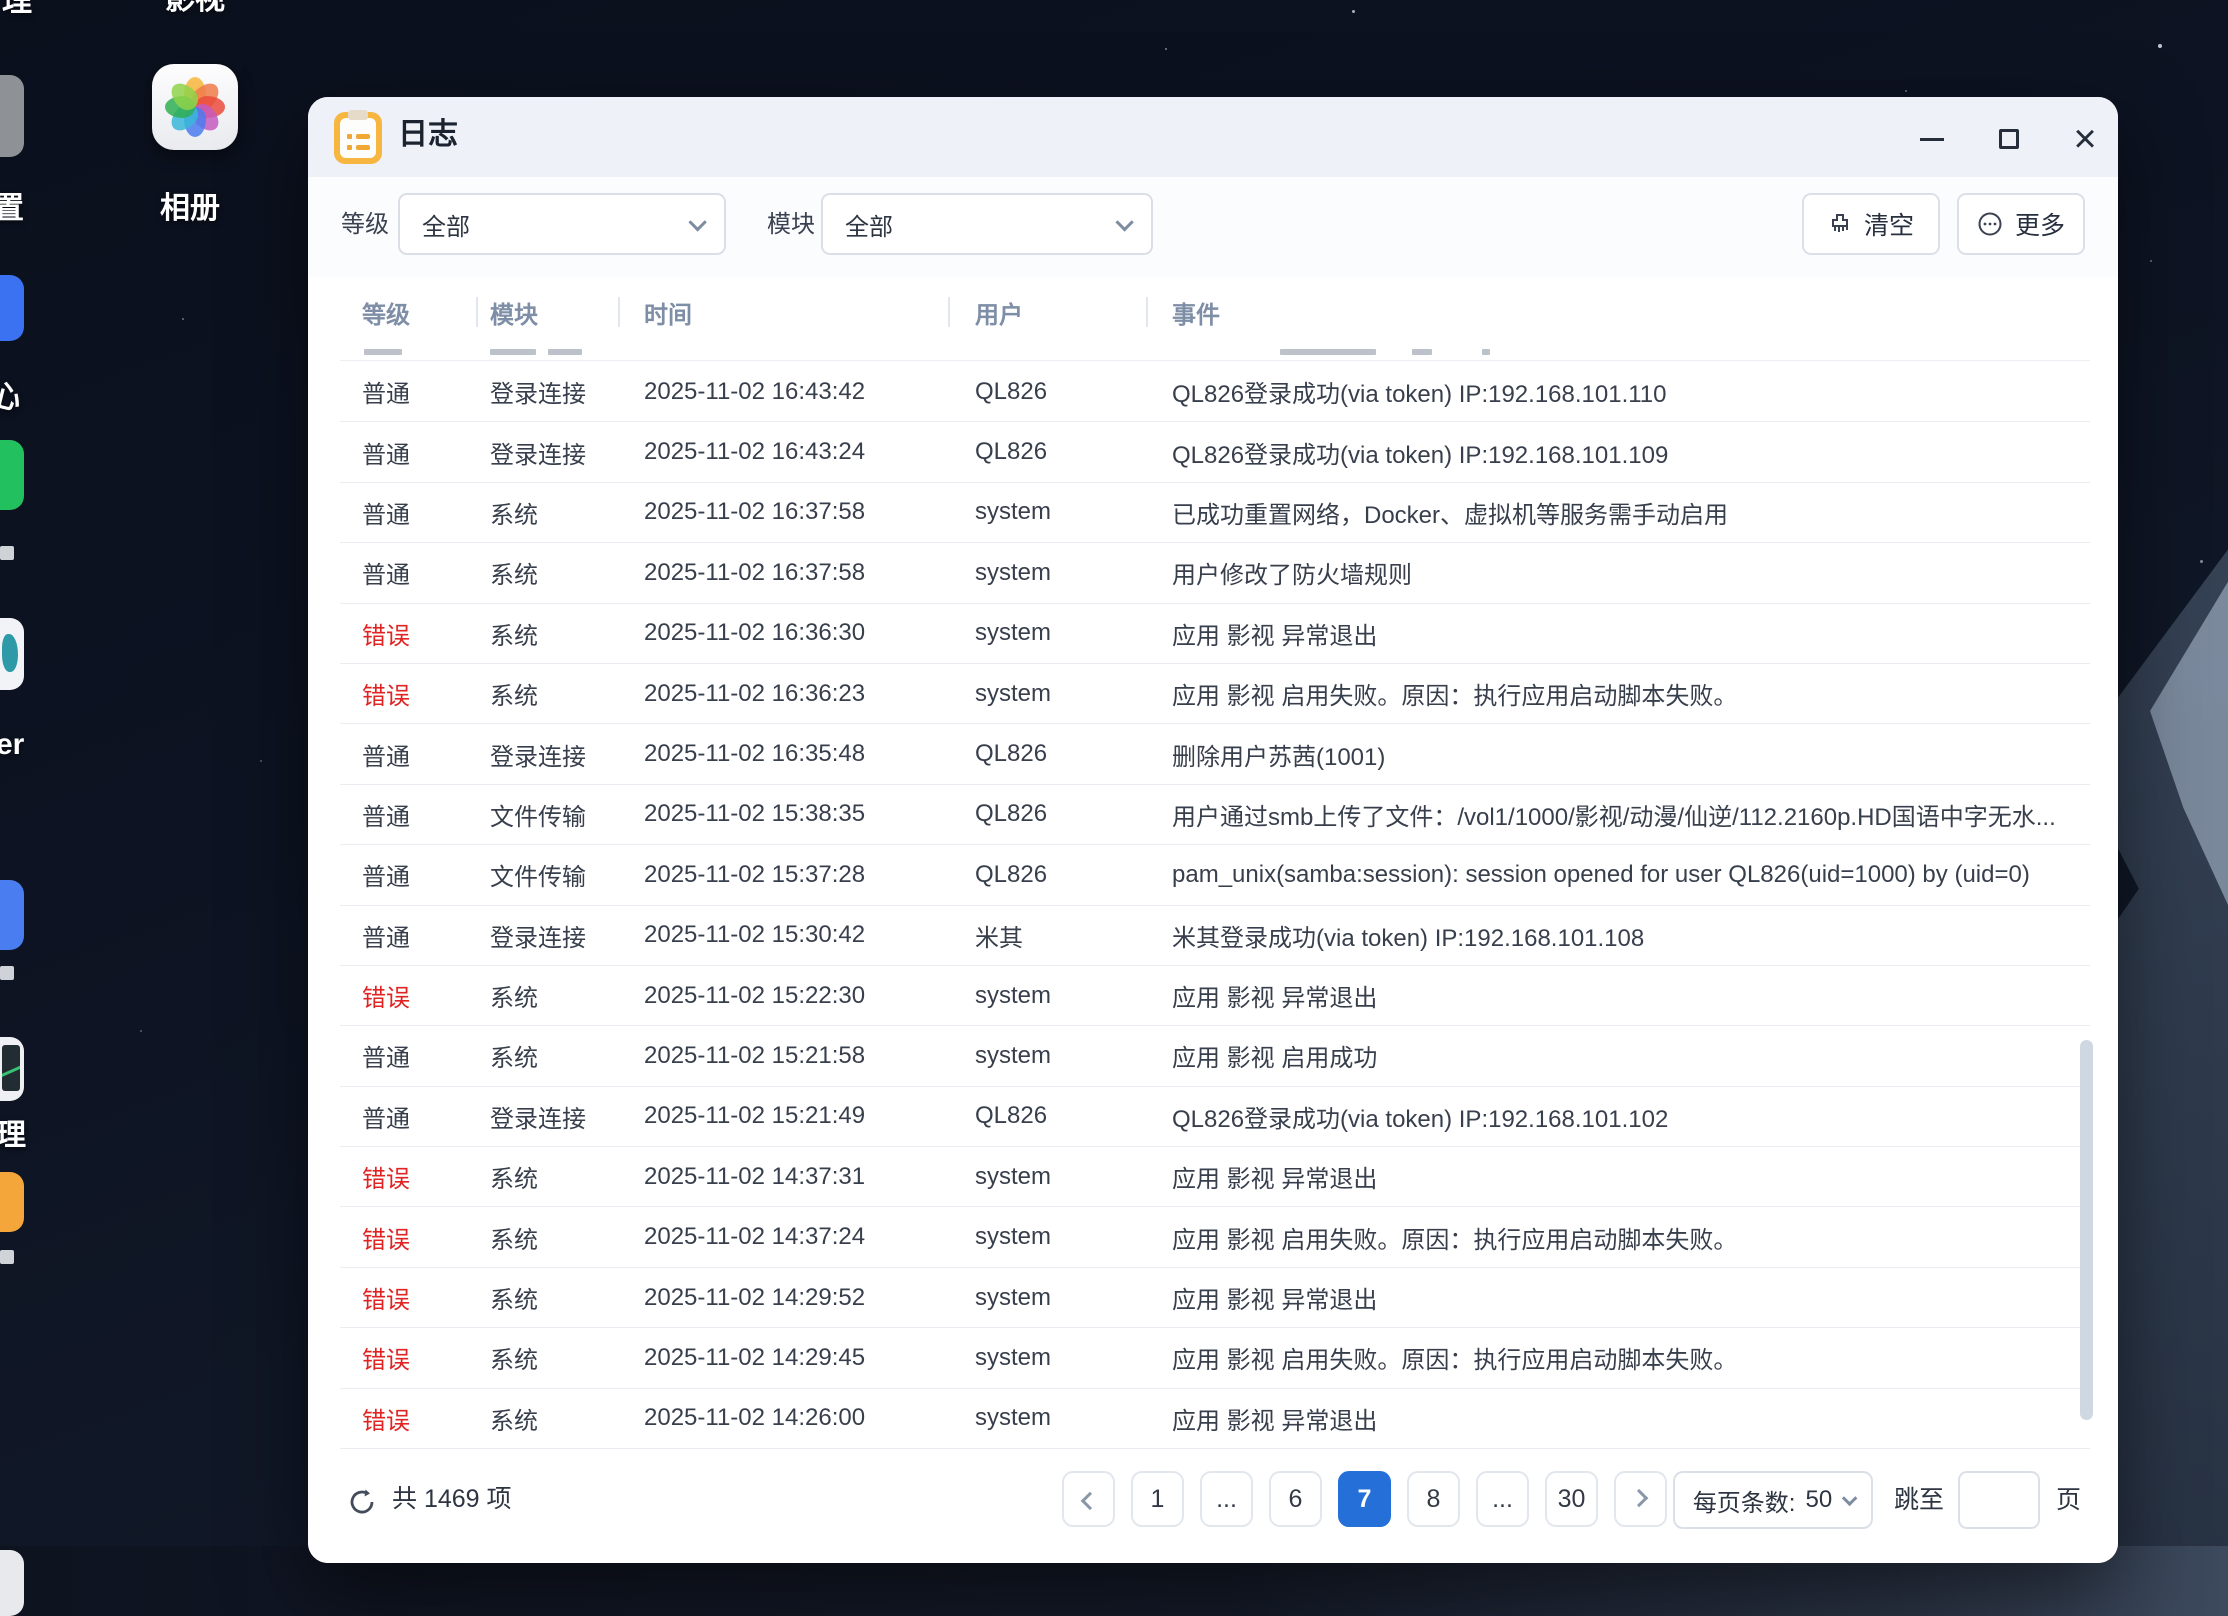 This screenshot has height=1616, width=2228. What do you see at coordinates (1408, 938) in the screenshot?
I see `log-event-cell: 米其登录成功(via token) IP:192.168.101.108` at bounding box center [1408, 938].